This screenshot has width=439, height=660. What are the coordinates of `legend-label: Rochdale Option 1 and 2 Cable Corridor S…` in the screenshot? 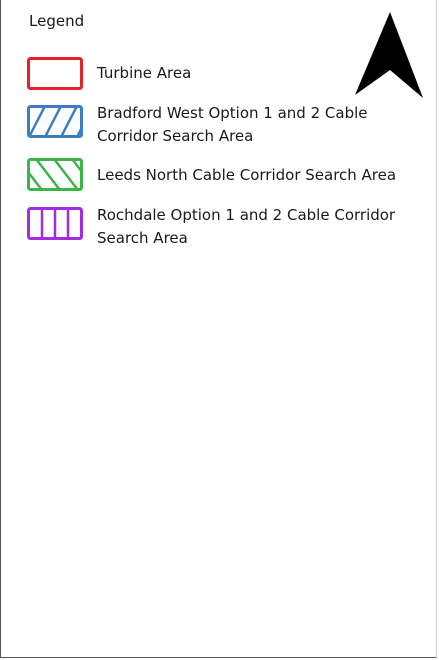 It's located at (246, 226).